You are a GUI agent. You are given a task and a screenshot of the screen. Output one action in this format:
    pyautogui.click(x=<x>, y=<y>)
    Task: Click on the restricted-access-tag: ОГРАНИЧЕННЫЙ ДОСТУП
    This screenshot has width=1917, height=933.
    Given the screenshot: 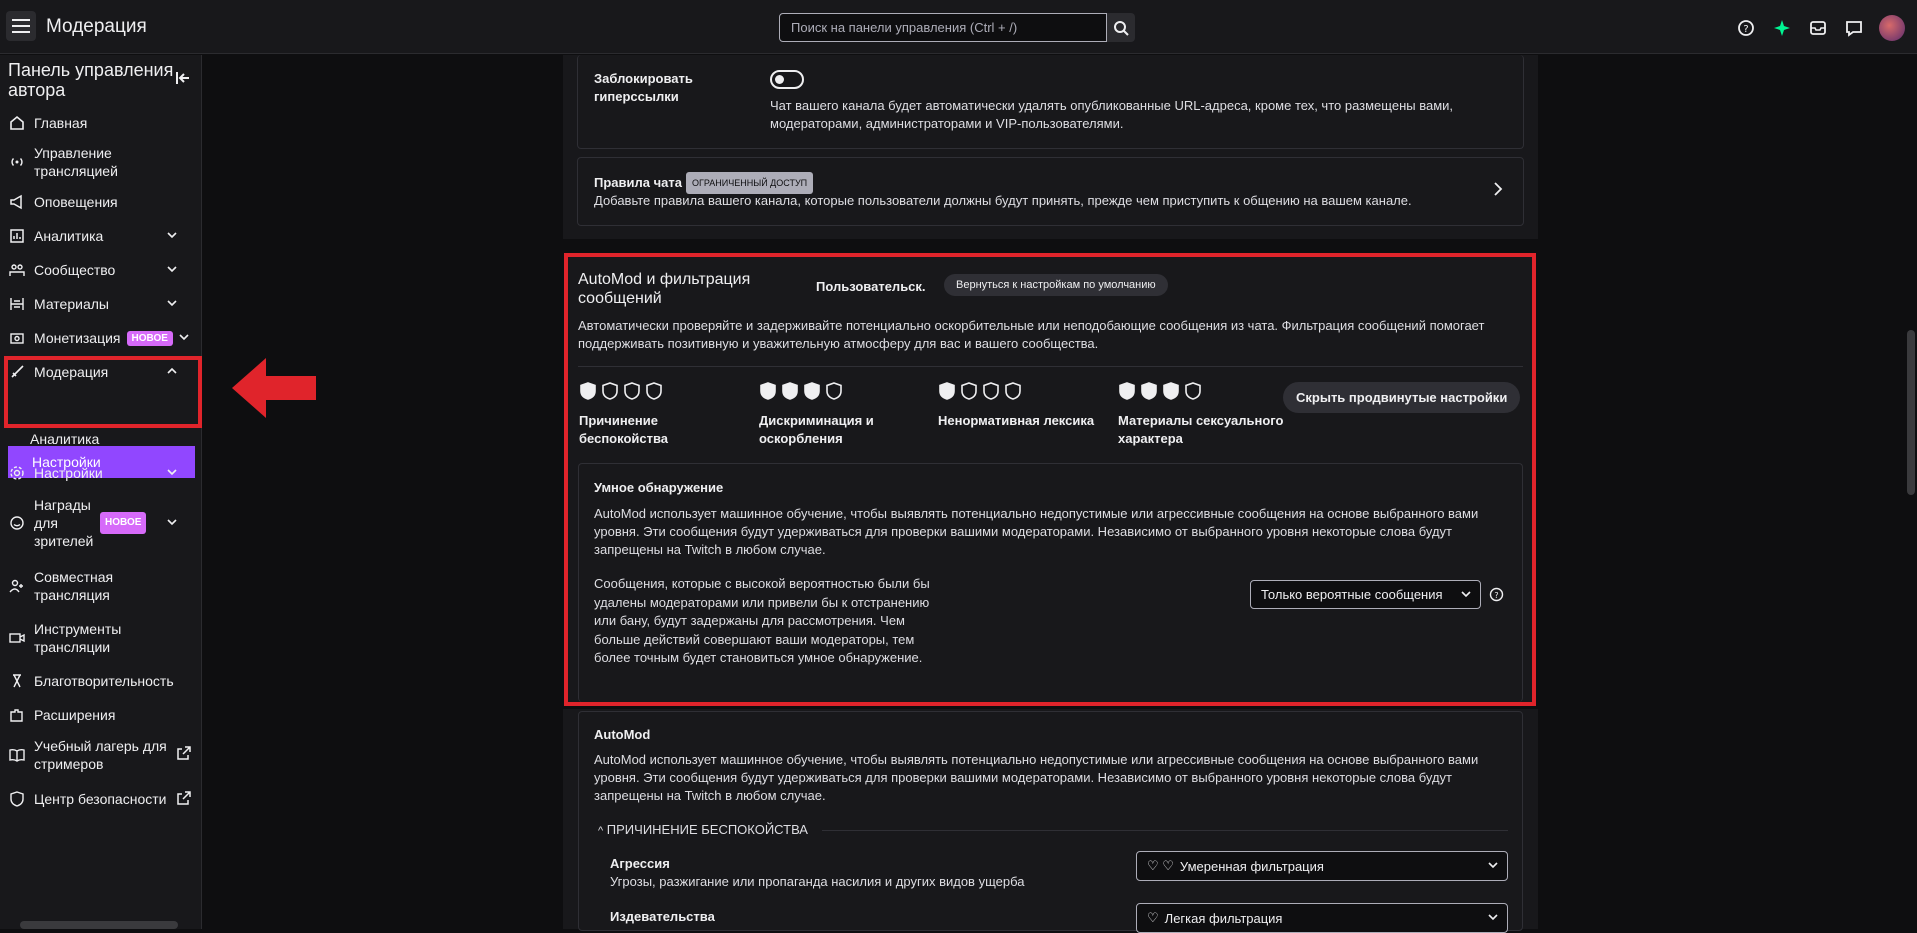 What is the action you would take?
    pyautogui.click(x=749, y=183)
    